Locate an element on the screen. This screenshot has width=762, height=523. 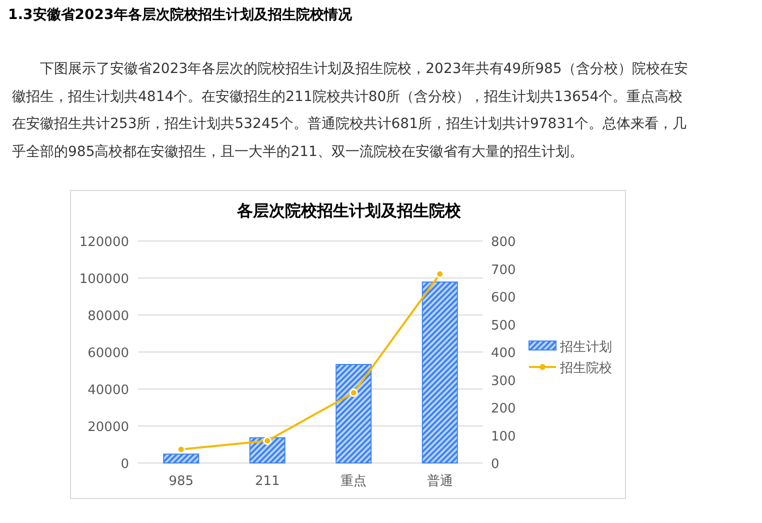
y-axis-label: 100000 is located at coordinates (104, 279).